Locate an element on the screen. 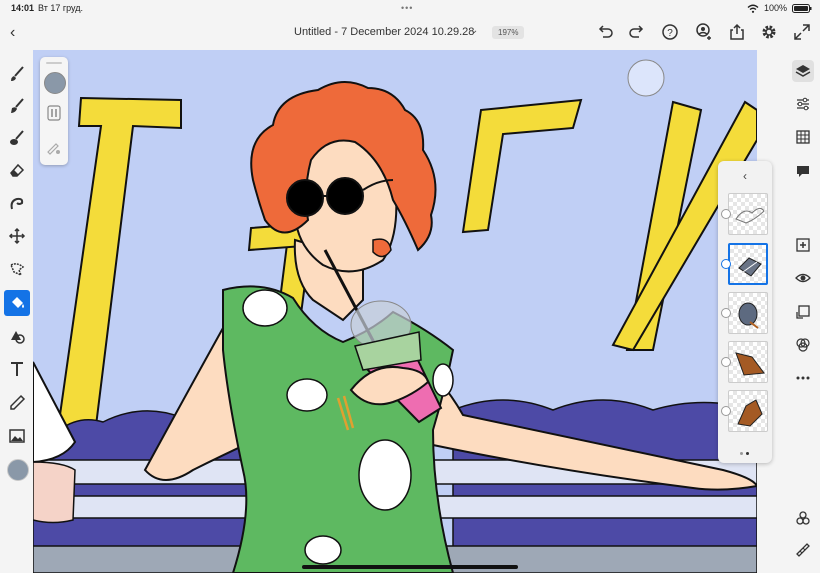 This screenshot has height=573, width=820. blend-brush-icon is located at coordinates (17, 137).